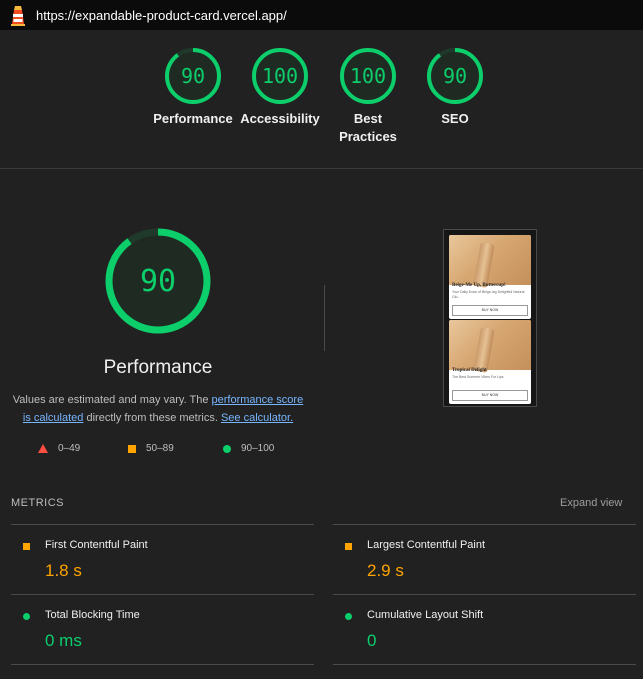 This screenshot has height=679, width=643. Describe the element at coordinates (484, 558) in the screenshot. I see `metric-lcp: Largest Contentful Paint 2.9 s` at that location.